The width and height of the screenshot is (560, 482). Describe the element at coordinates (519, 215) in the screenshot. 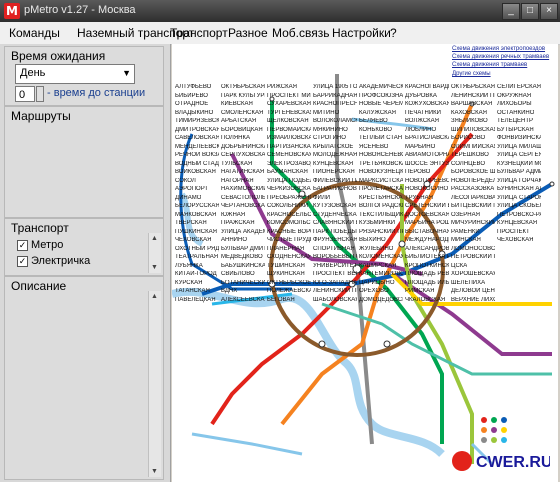

I see `station-label: ПЕТРОВСКО-РАЗУМОВСКАЯ` at that location.